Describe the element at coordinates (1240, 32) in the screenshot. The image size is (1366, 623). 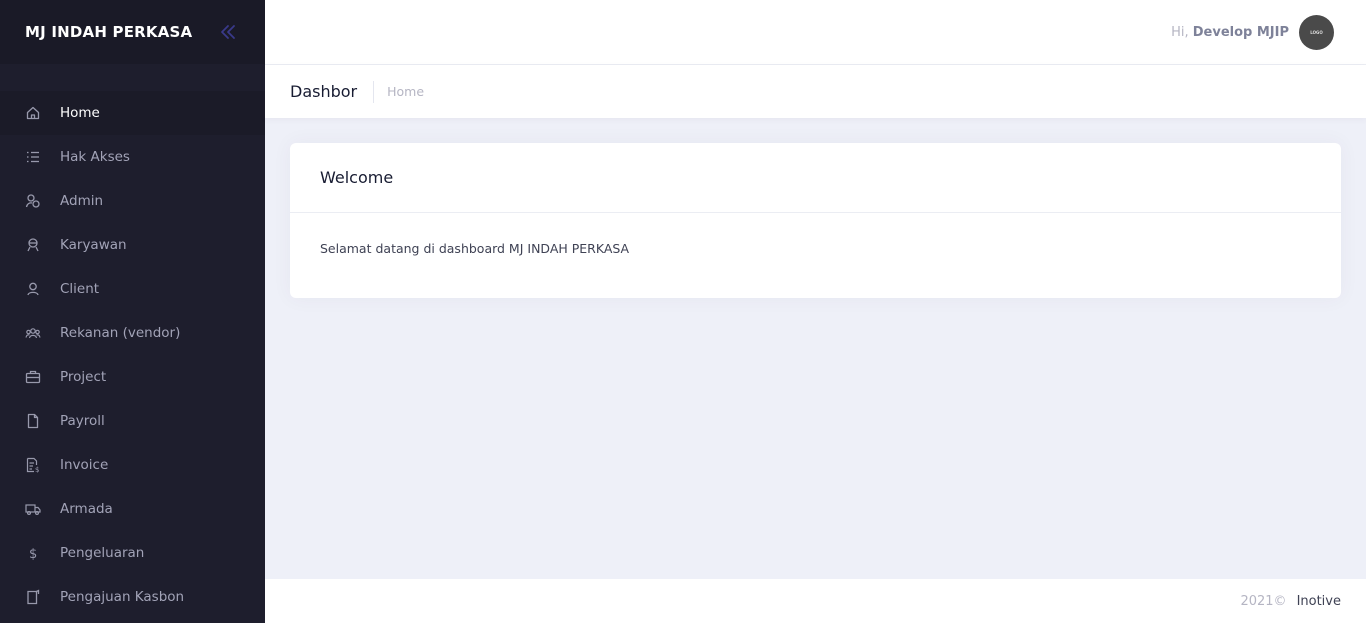
I see `user-name: Develop MJIP` at that location.